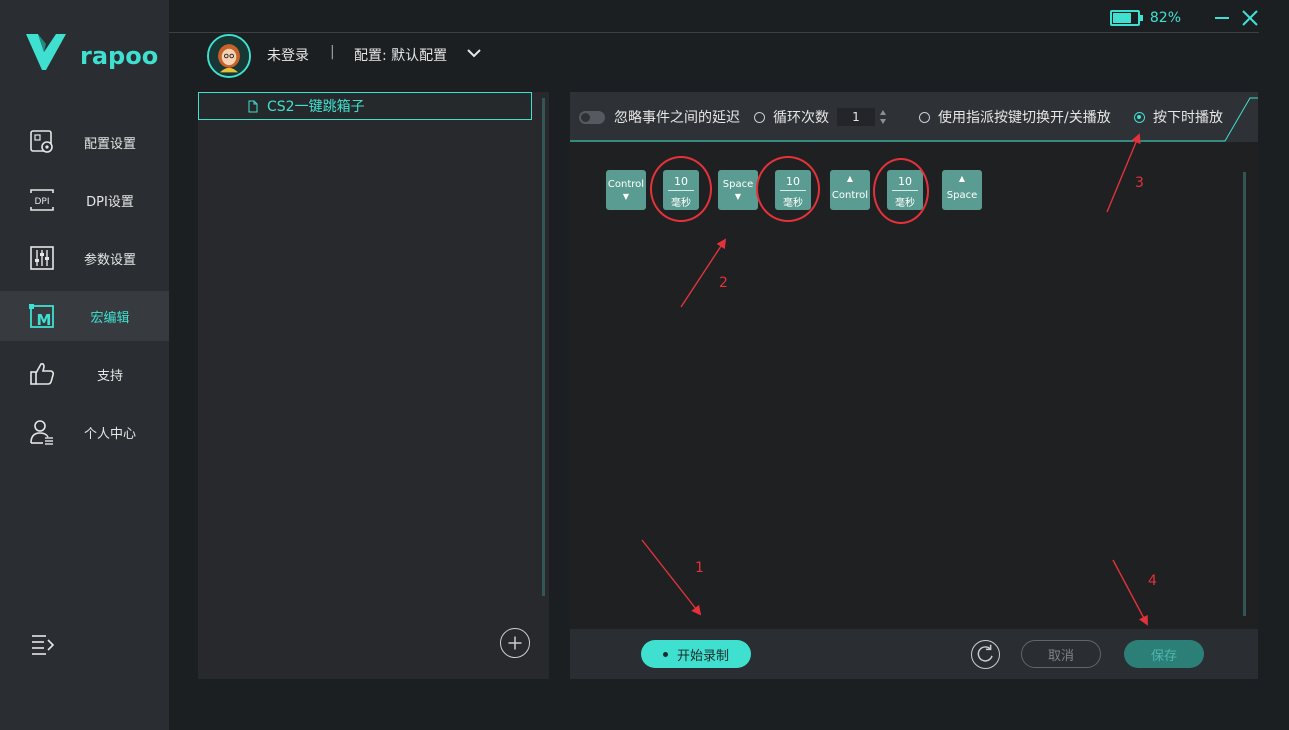 Image resolution: width=1289 pixels, height=730 pixels. Describe the element at coordinates (84, 316) in the screenshot. I see `sidebar-item-macro: M 宏编辑` at that location.